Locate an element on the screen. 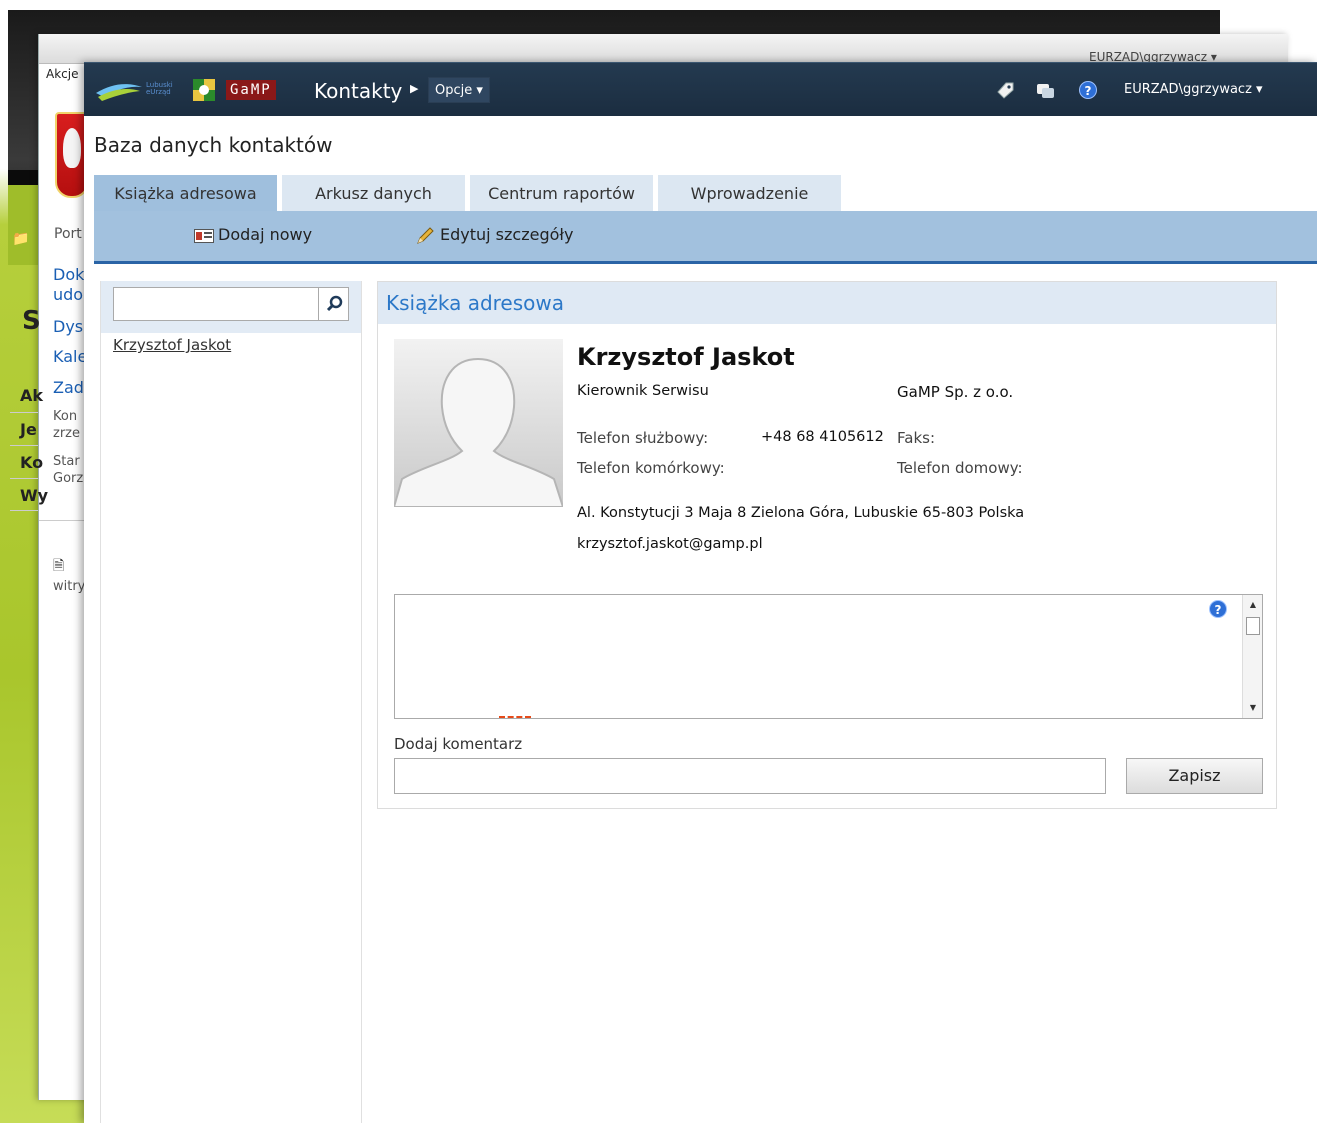 The image size is (1317, 1123). company-name: GaMP Sp. z o.o. is located at coordinates (955, 392).